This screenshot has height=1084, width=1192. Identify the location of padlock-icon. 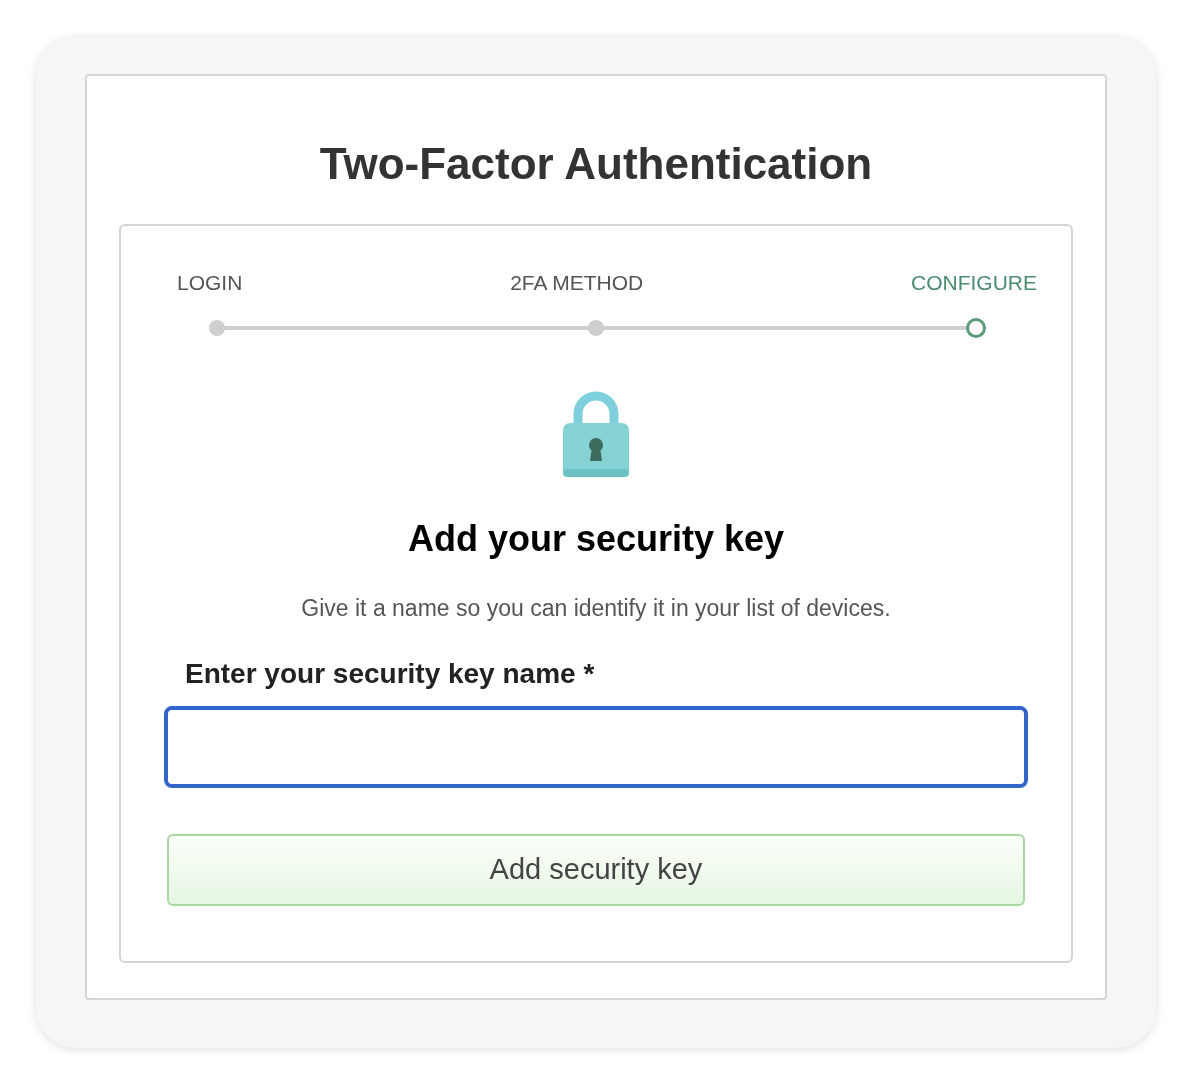
(596, 434).